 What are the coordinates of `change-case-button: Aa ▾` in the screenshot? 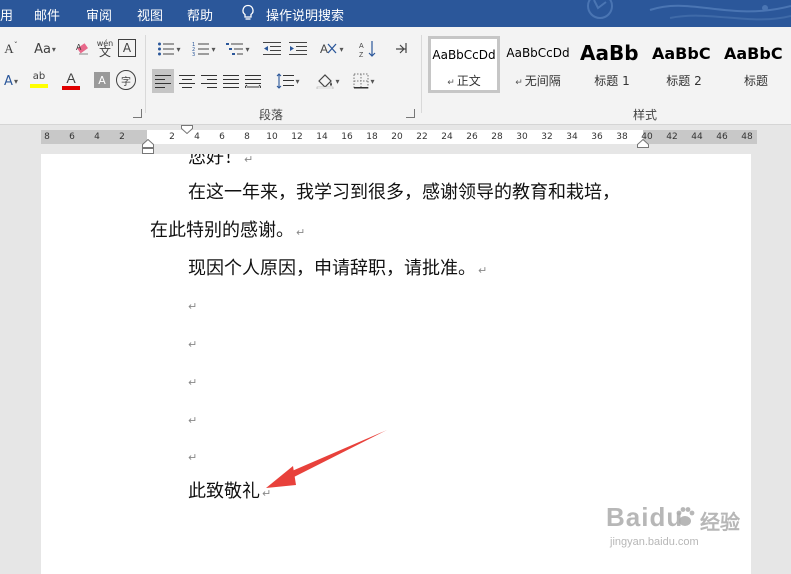 It's located at (45, 49).